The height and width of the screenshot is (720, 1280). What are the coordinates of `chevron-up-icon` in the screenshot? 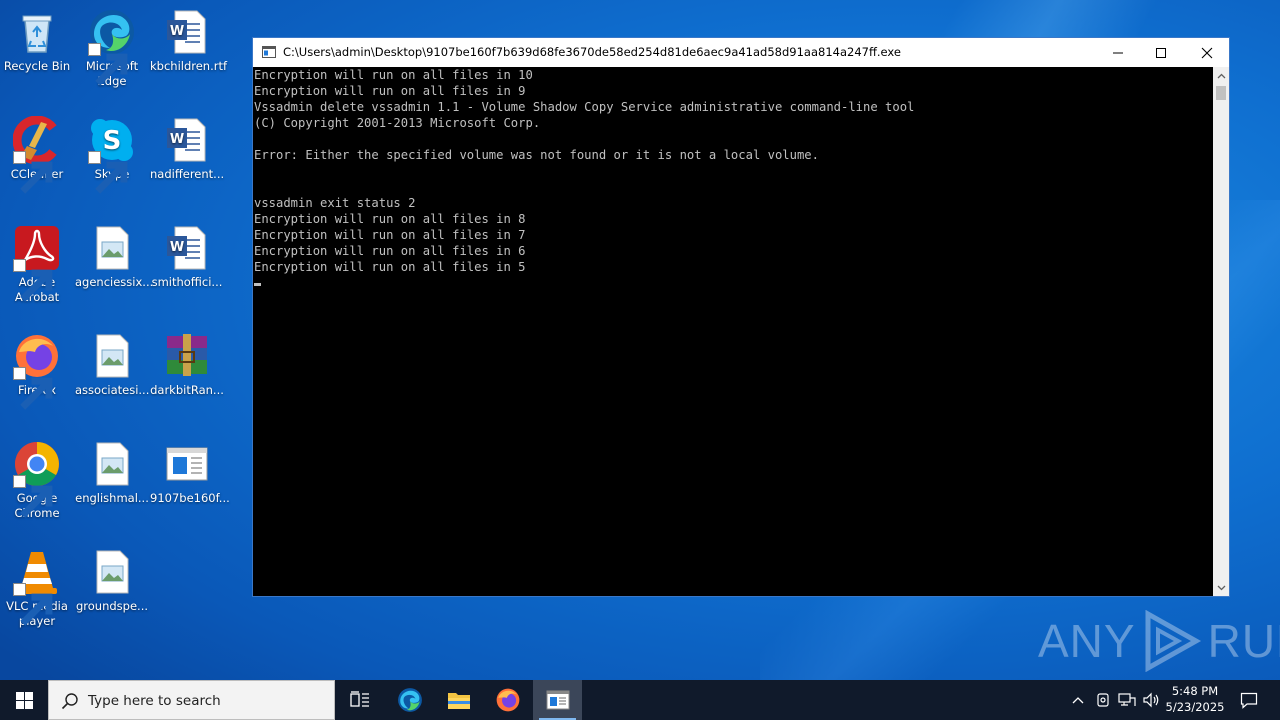 It's located at (1078, 700).